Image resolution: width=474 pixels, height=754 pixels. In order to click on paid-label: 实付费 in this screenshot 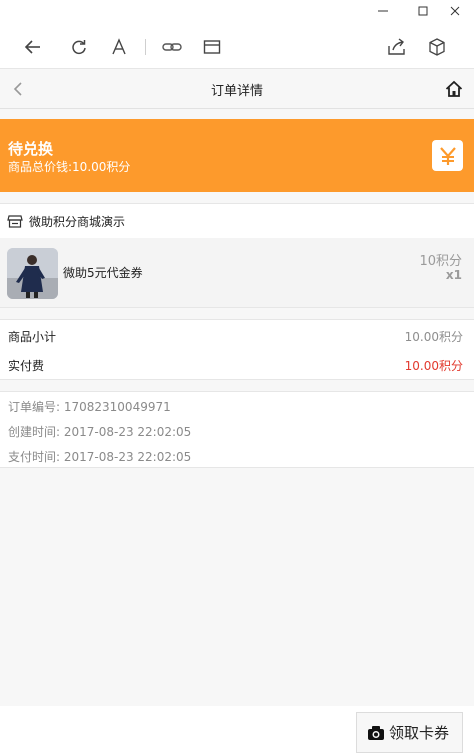, I will do `click(26, 366)`.